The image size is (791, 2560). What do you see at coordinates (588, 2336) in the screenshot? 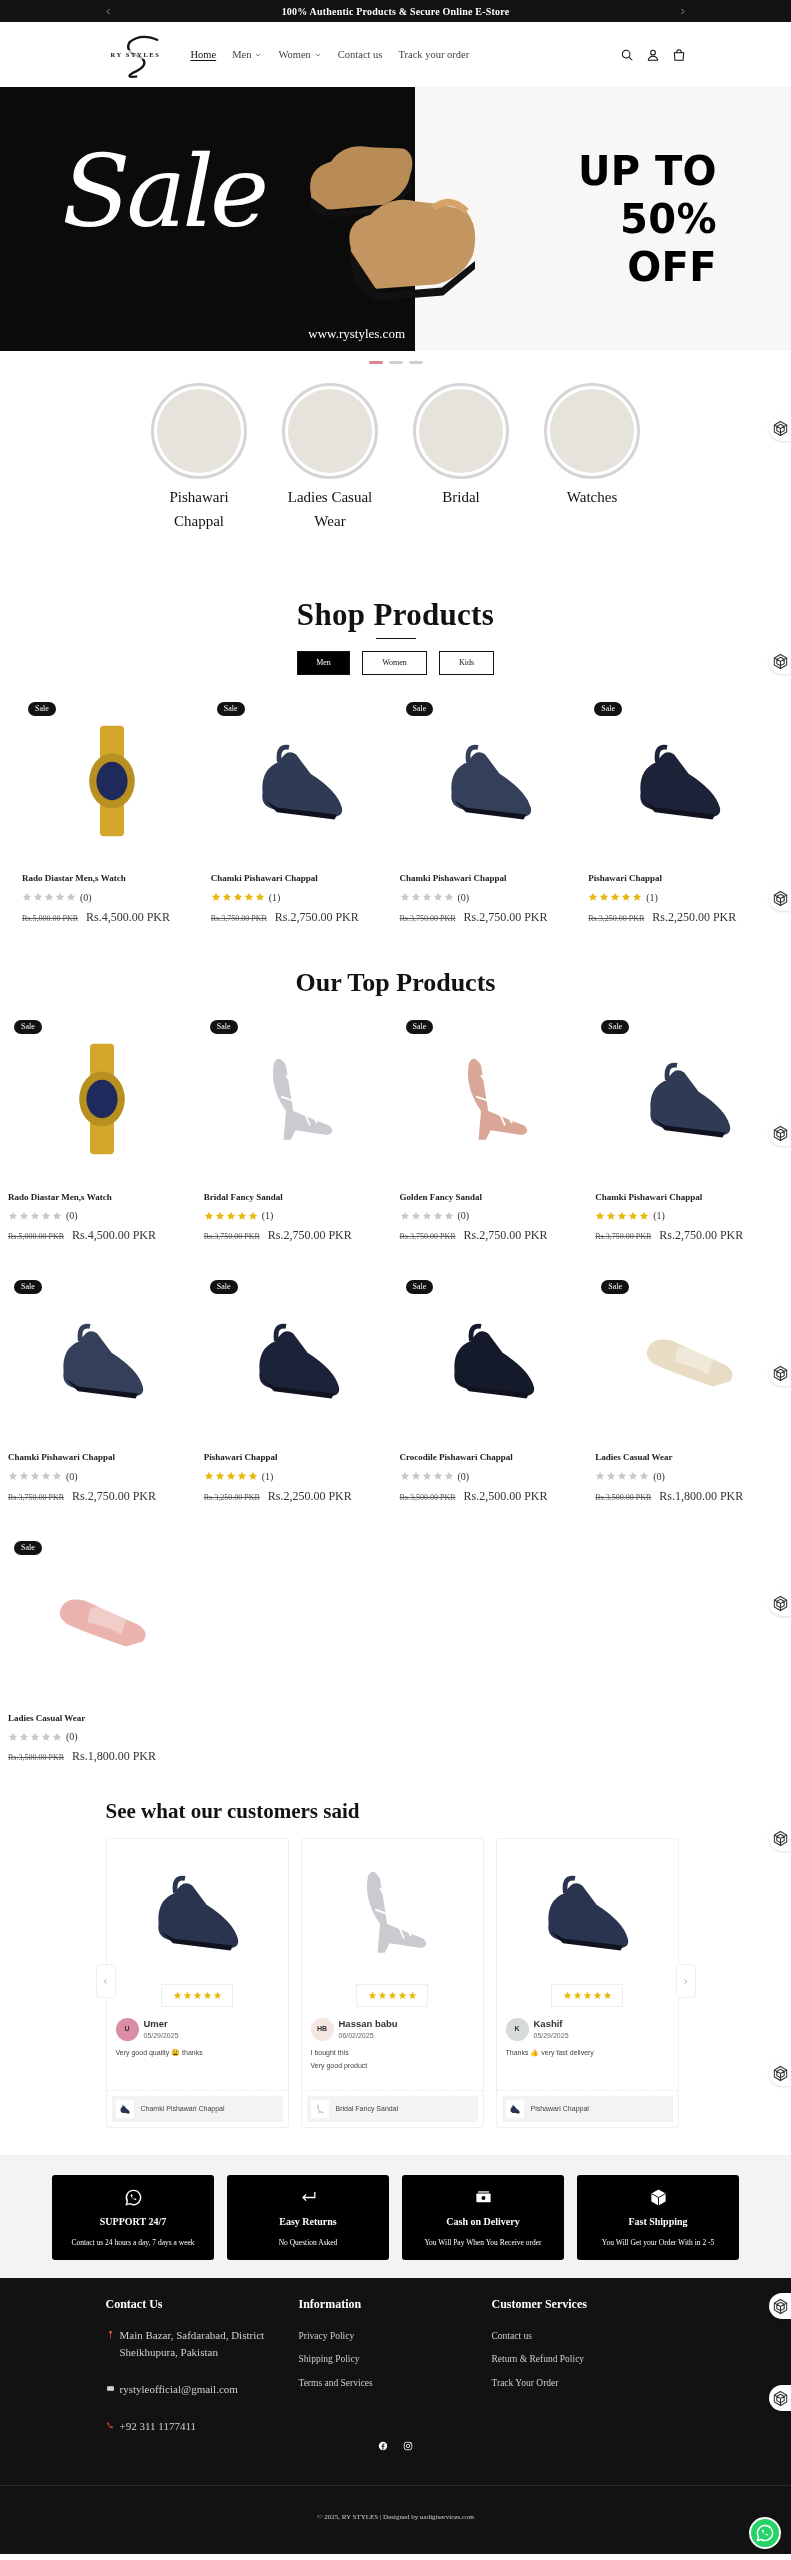
I see `footer-link: Contact us` at bounding box center [588, 2336].